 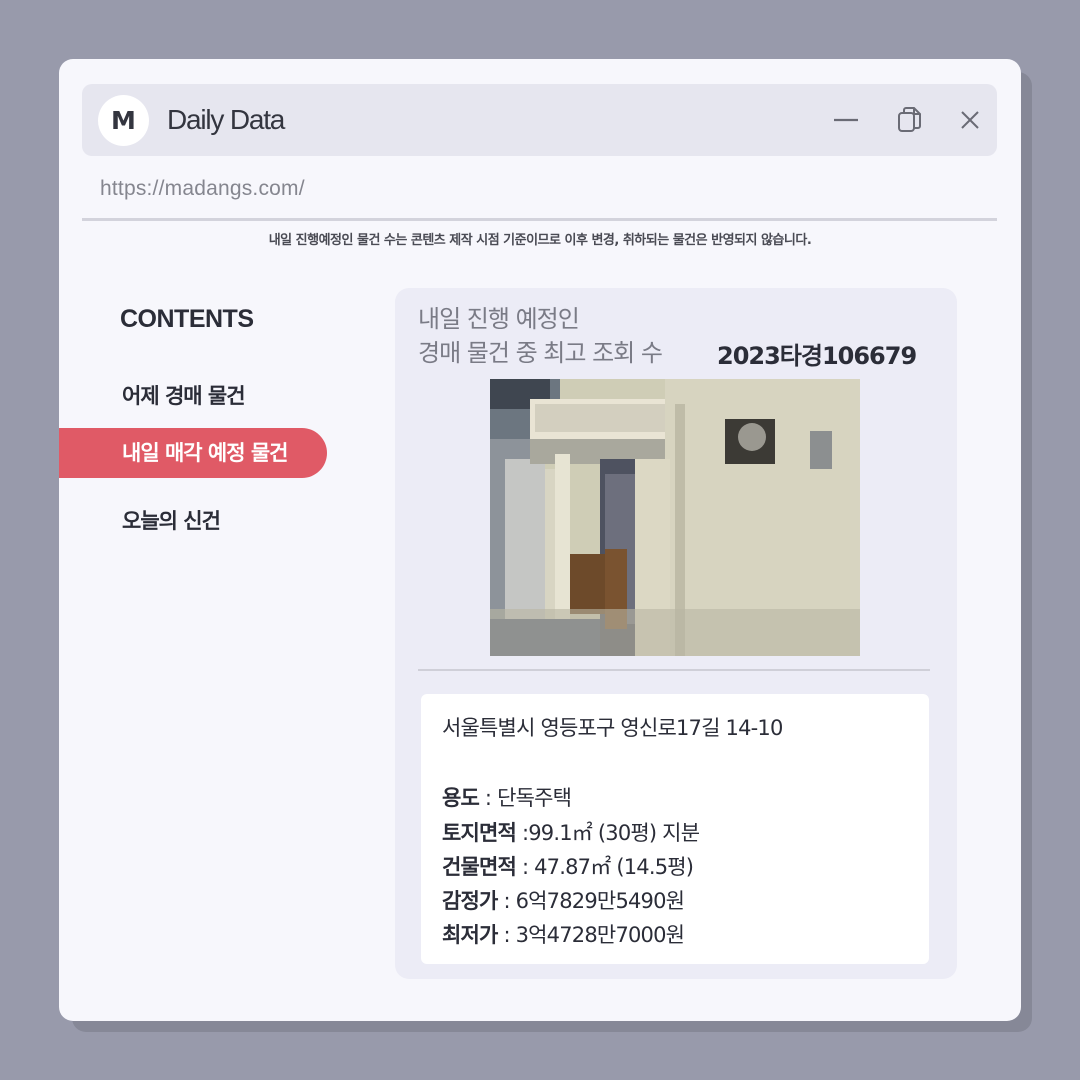 I want to click on field-land-area-value: 99.1㎡ (30평) 지분, so click(x=614, y=833).